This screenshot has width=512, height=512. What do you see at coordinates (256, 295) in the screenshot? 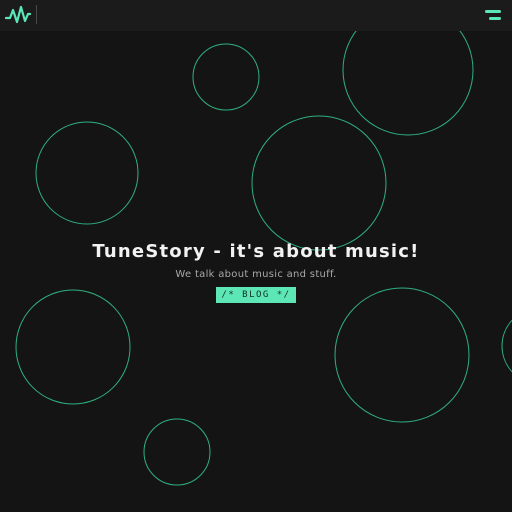
I see `blog-button: /* BLOG */` at bounding box center [256, 295].